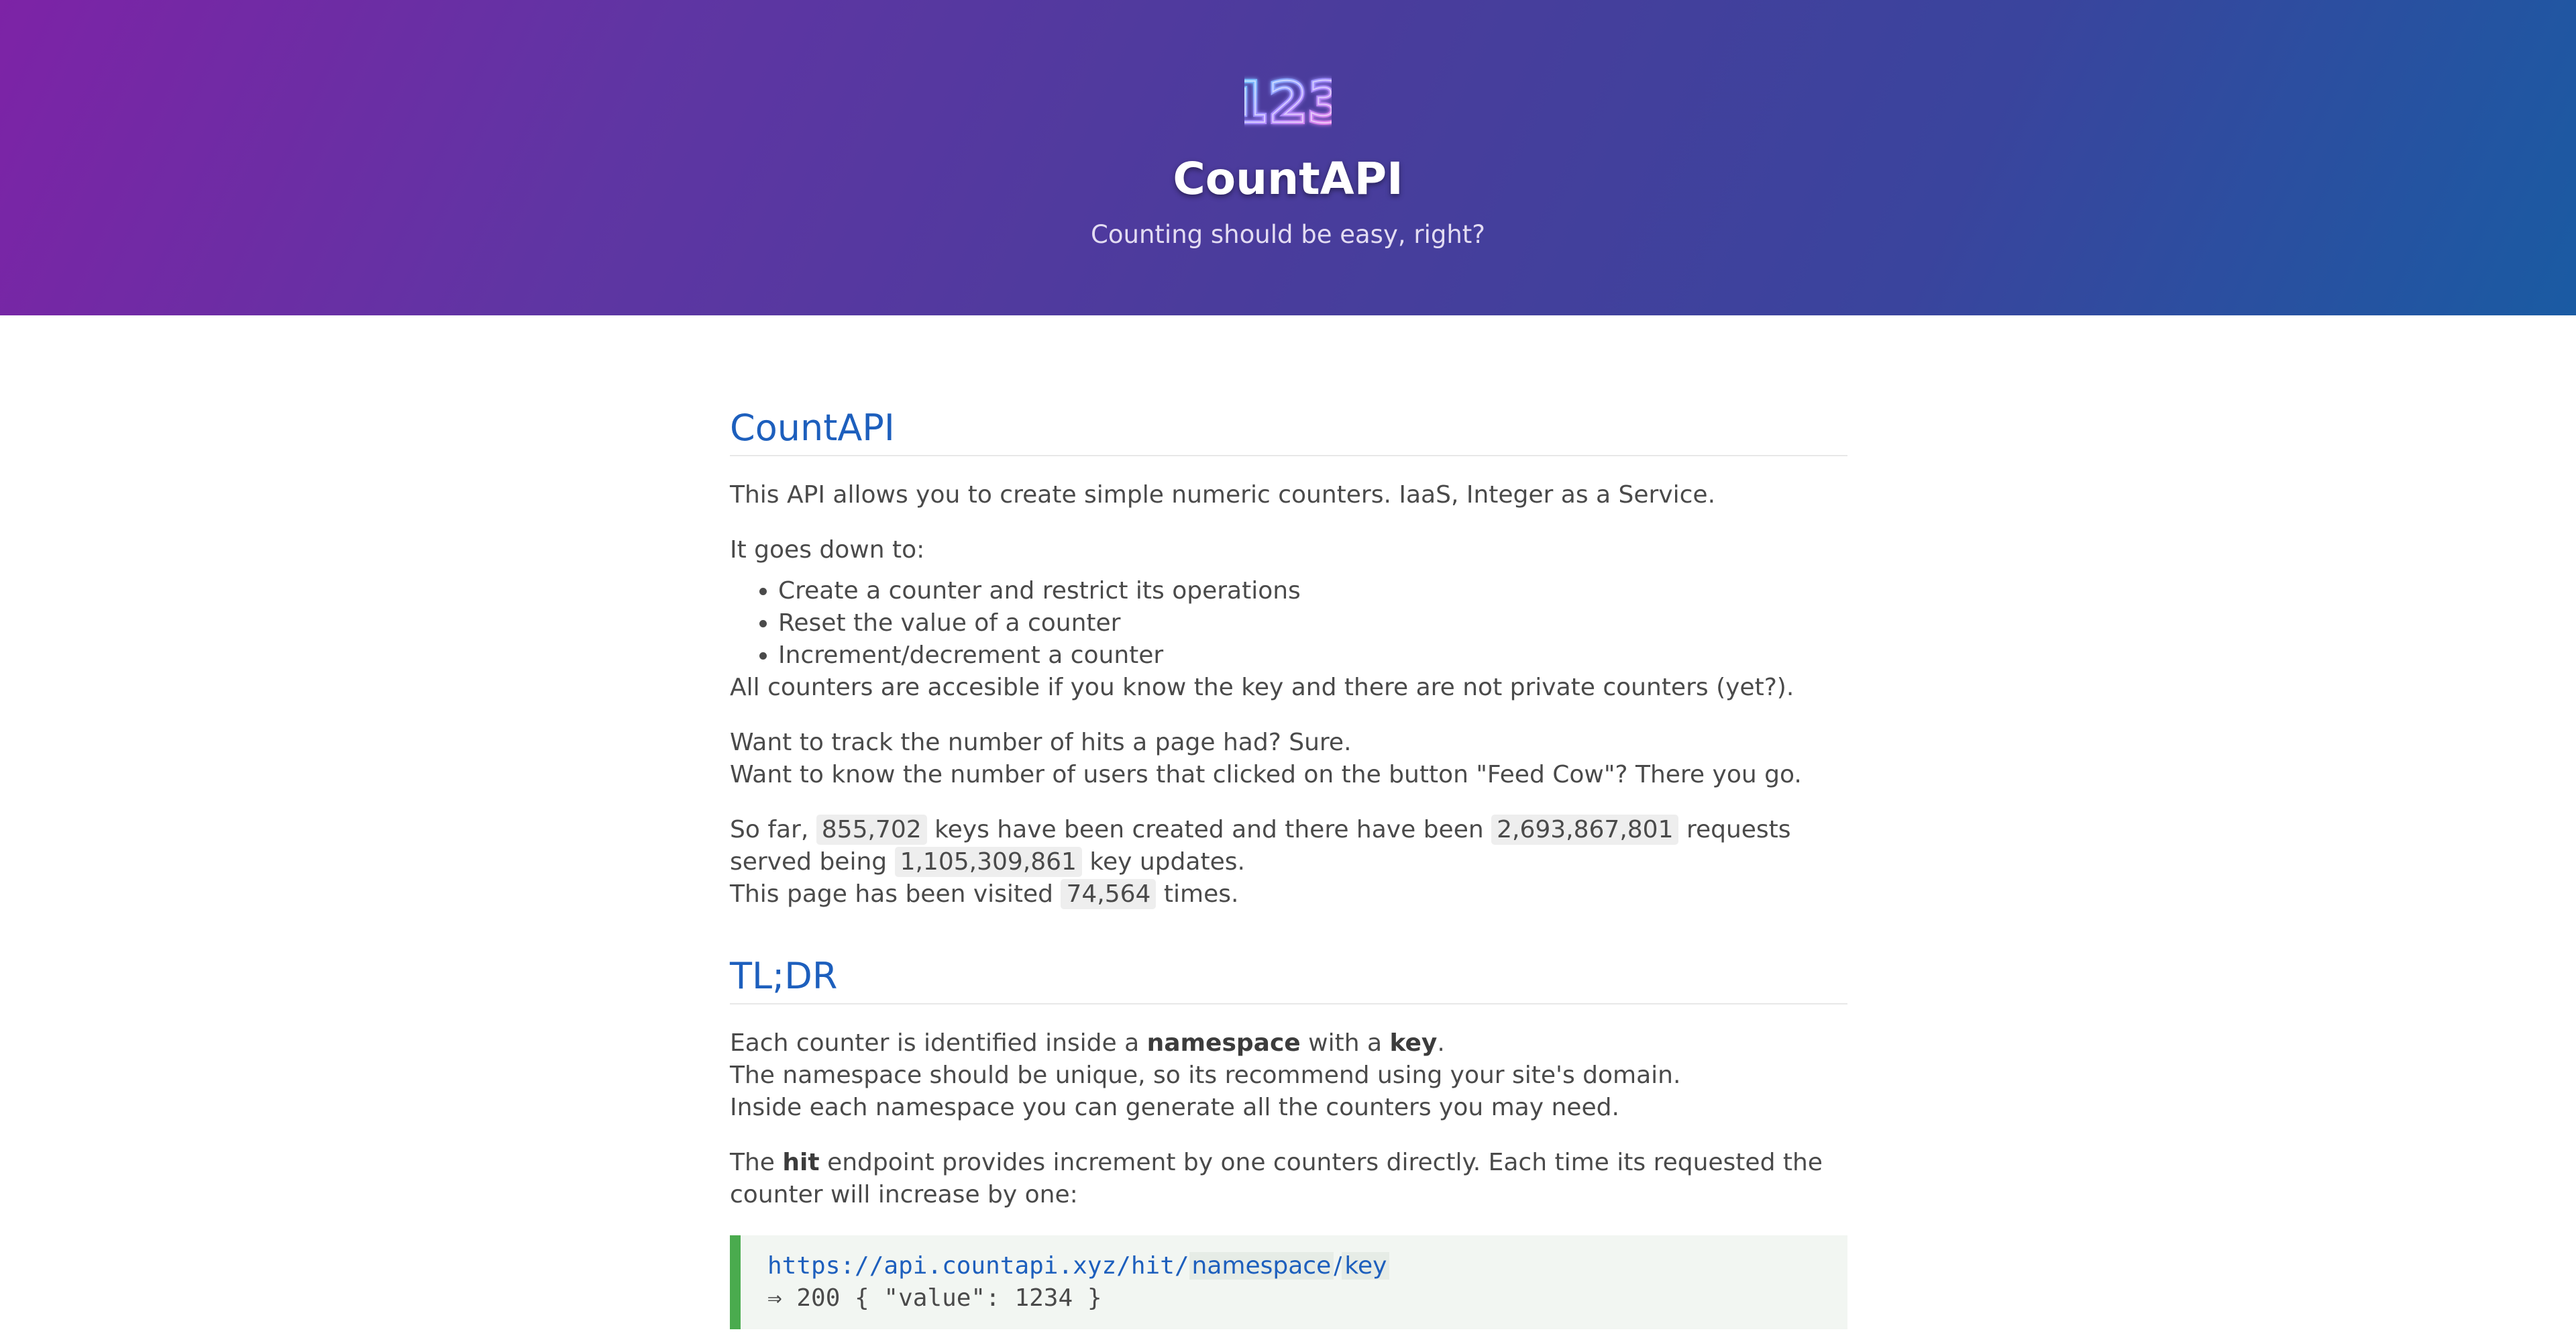 This screenshot has width=2576, height=1342. Describe the element at coordinates (1109, 894) in the screenshot. I see `page-visits-count: 74,564` at that location.